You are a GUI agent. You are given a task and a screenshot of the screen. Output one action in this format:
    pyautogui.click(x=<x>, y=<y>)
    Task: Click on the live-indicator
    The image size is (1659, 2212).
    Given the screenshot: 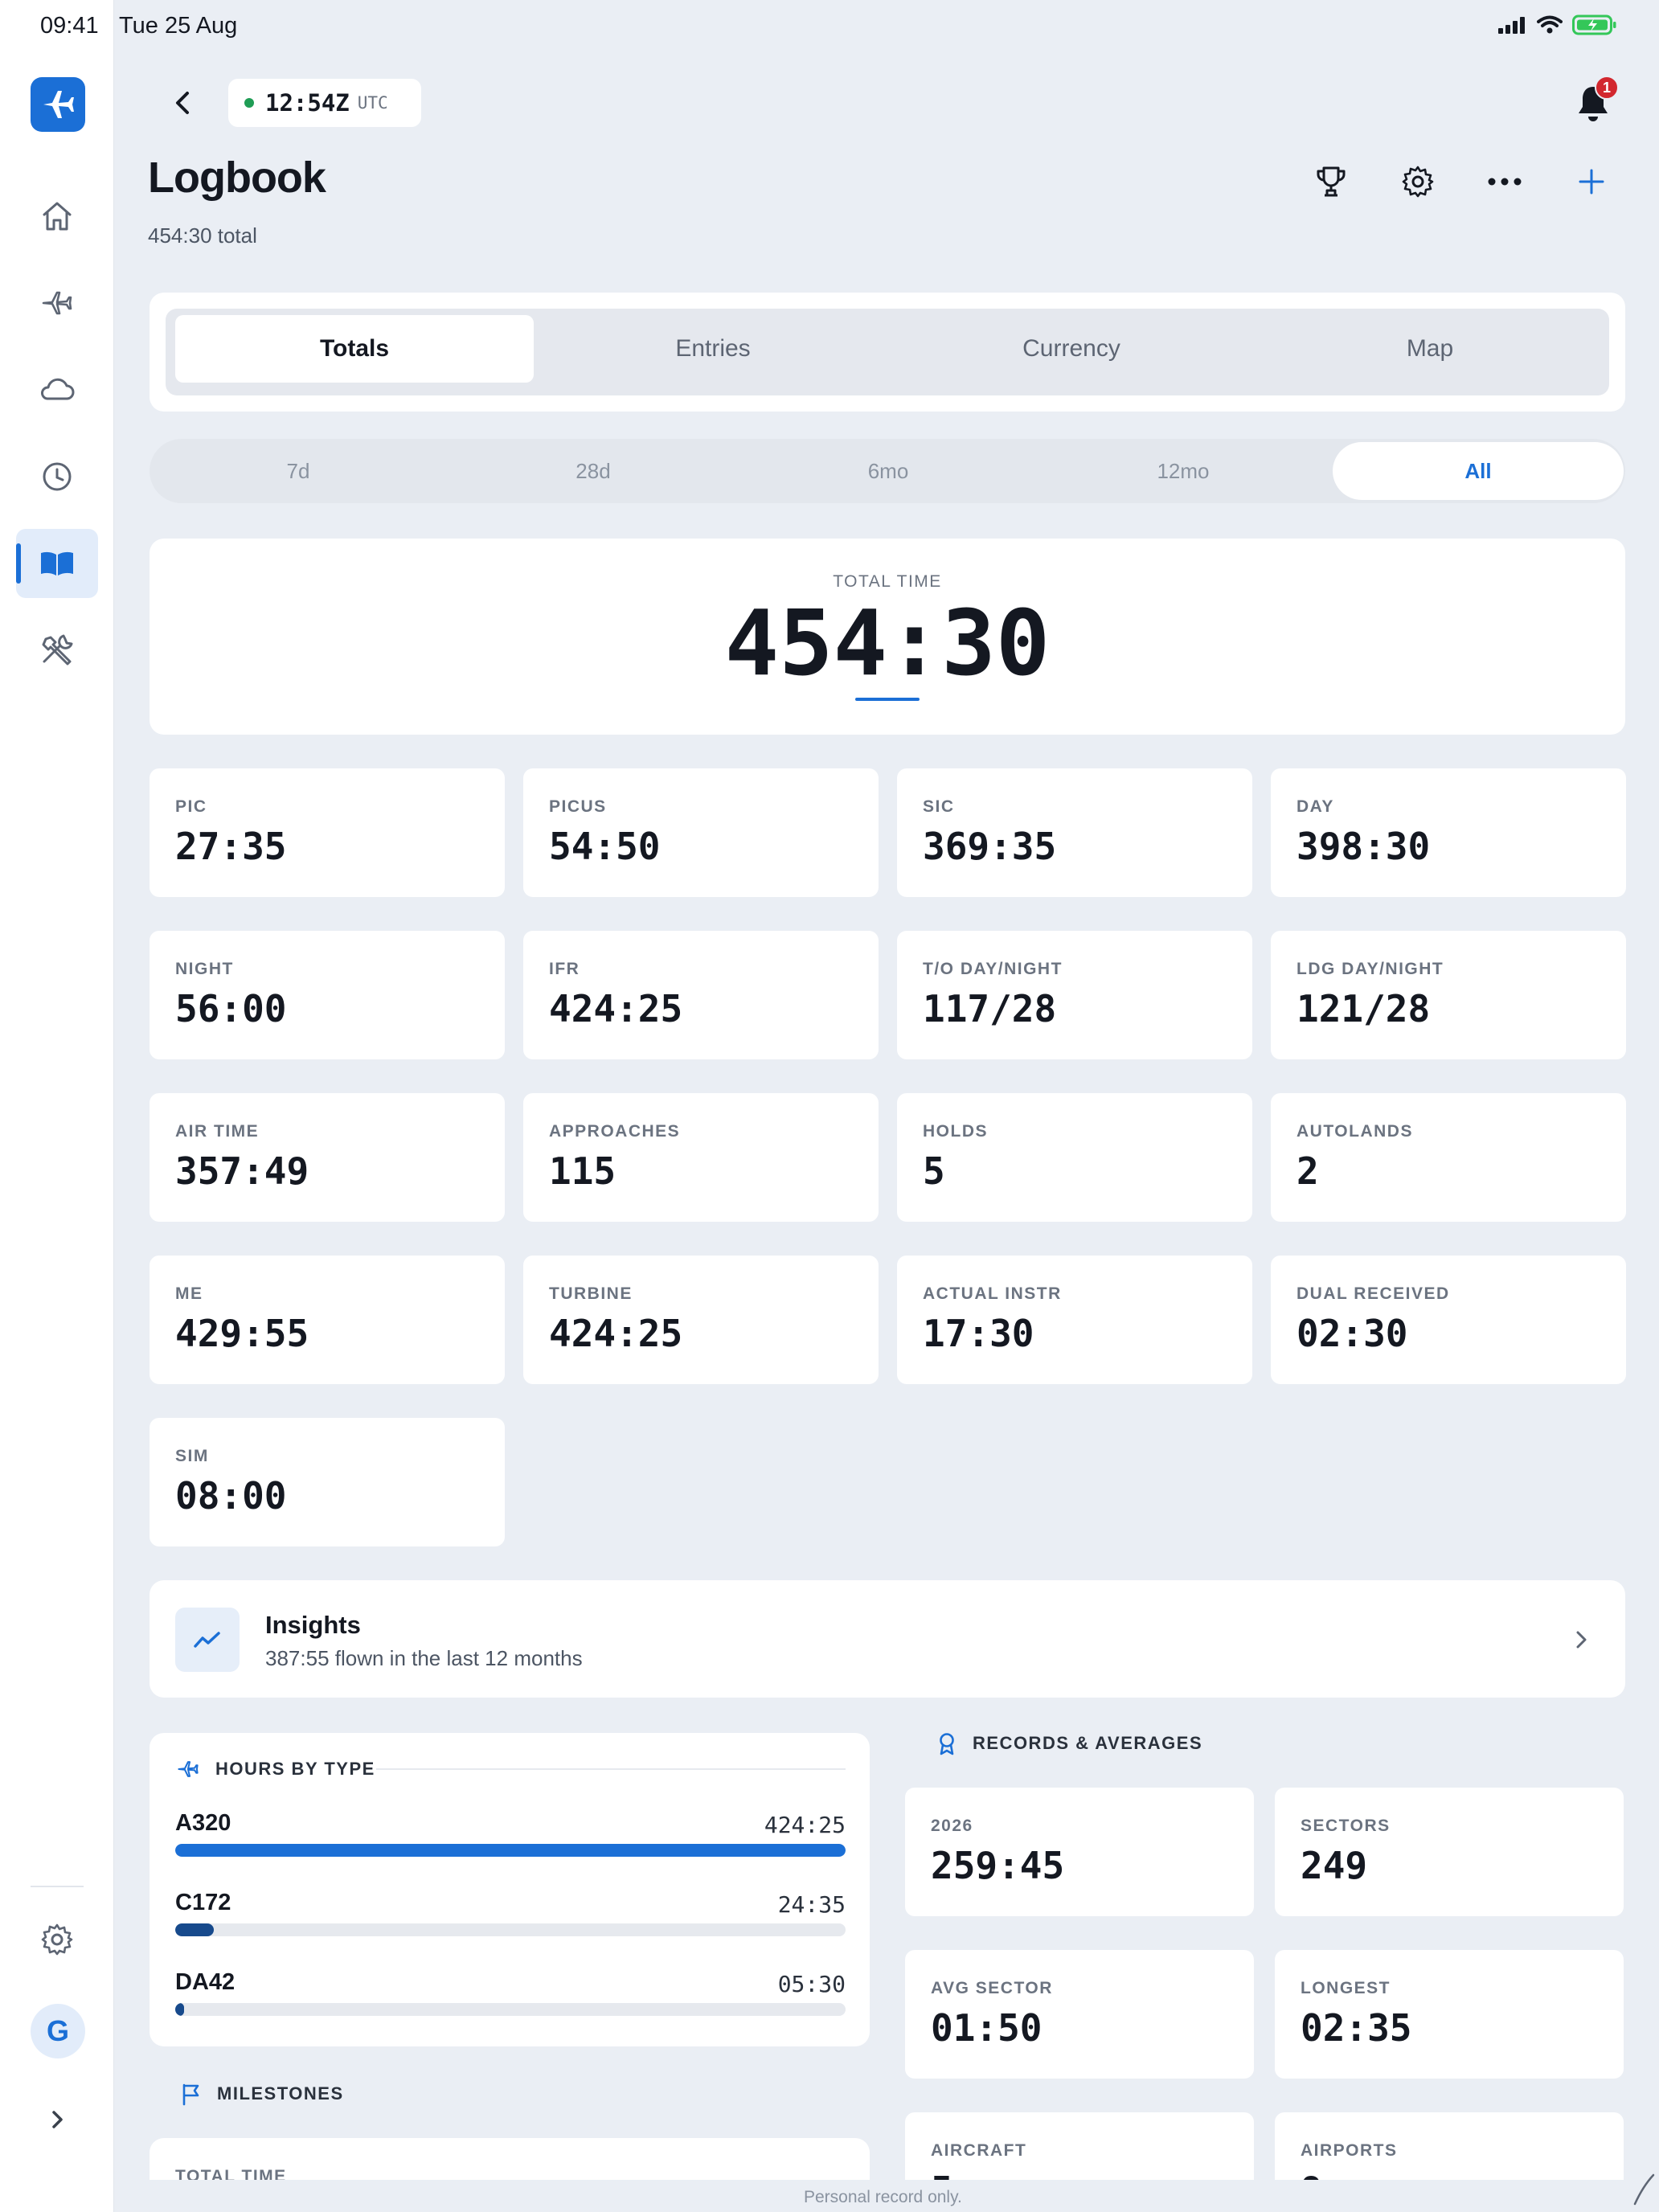 What is the action you would take?
    pyautogui.click(x=249, y=103)
    